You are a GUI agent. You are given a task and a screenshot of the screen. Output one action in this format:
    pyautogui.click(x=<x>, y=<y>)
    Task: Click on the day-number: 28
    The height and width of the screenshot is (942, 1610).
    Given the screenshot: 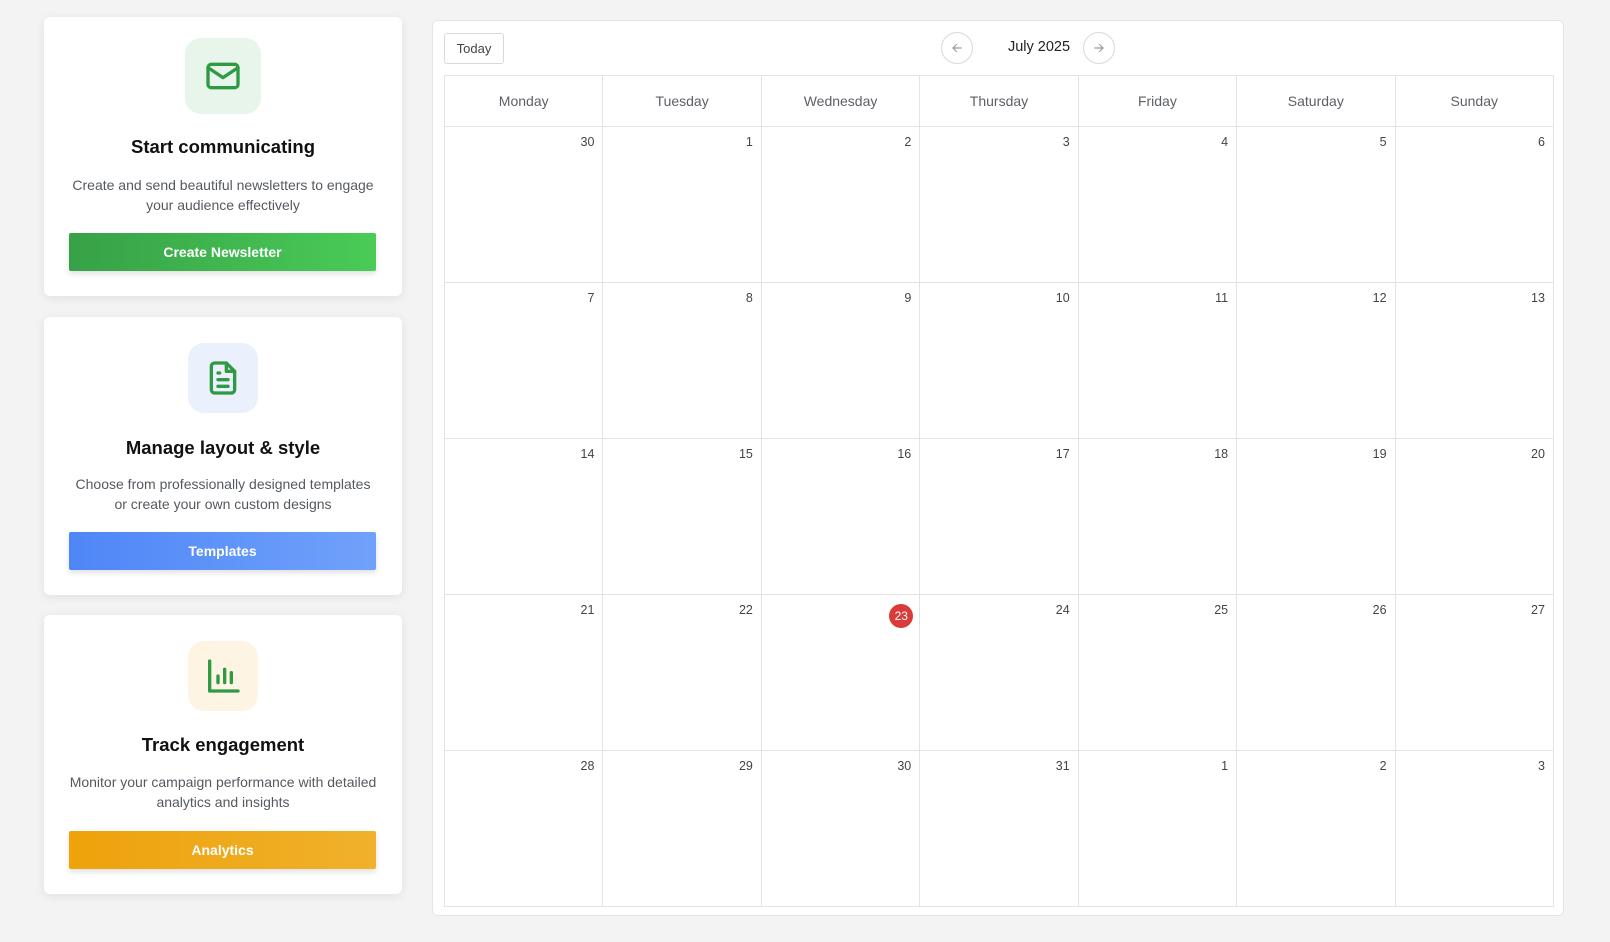 What is the action you would take?
    pyautogui.click(x=587, y=766)
    